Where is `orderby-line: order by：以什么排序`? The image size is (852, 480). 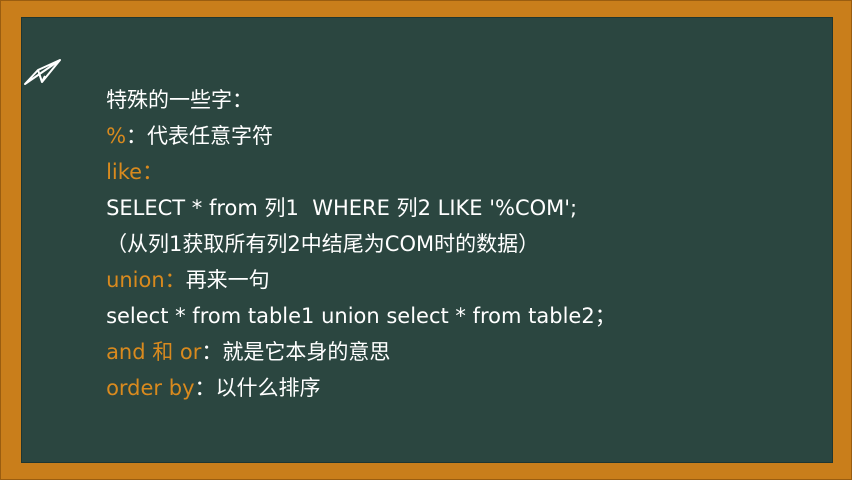
orderby-line: order by：以什么排序 is located at coordinates (193, 388).